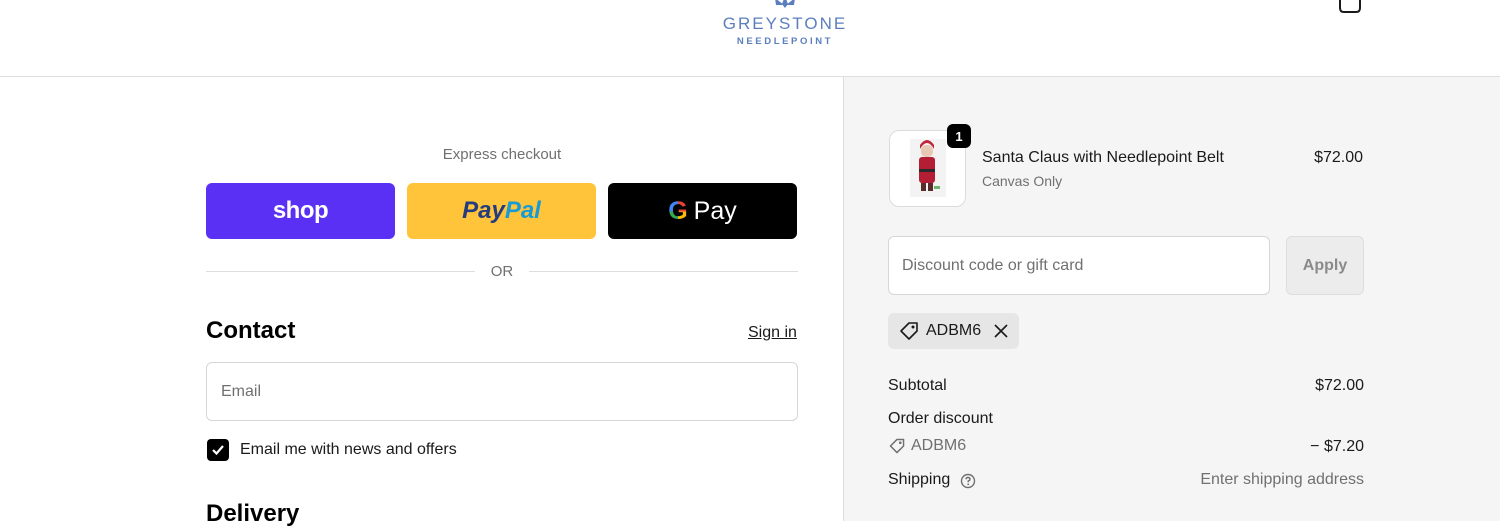 Image resolution: width=1500 pixels, height=528 pixels. I want to click on brand-name: GREYSTONE, so click(785, 23).